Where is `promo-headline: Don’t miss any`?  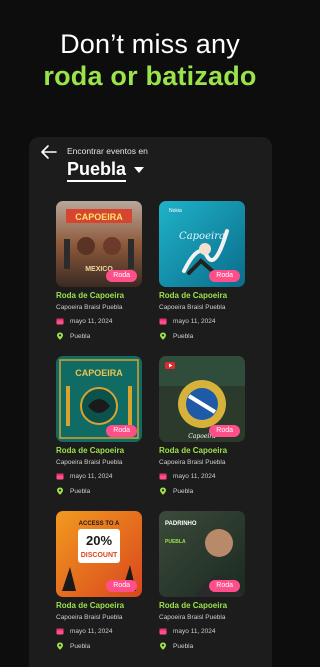
promo-headline: Don’t miss any is located at coordinates (150, 44).